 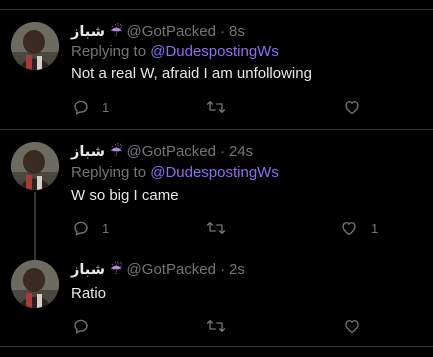 I want to click on reply-button, so click(x=87, y=326).